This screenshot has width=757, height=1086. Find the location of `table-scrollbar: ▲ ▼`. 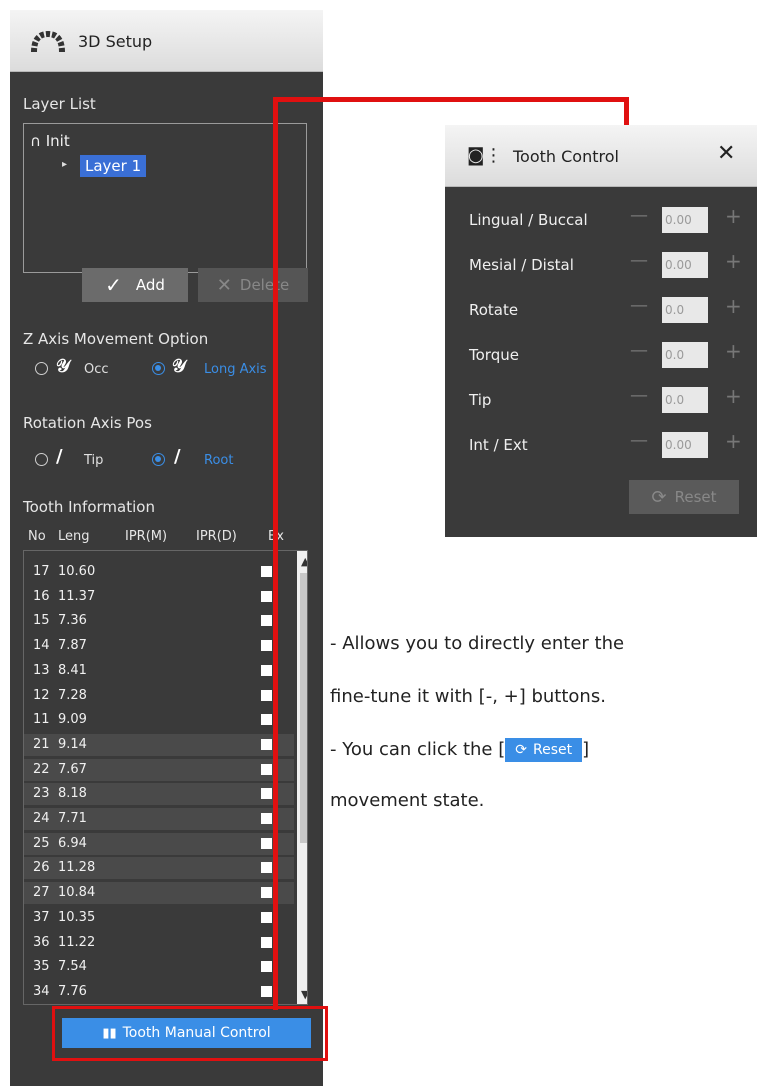

table-scrollbar: ▲ ▼ is located at coordinates (302, 777).